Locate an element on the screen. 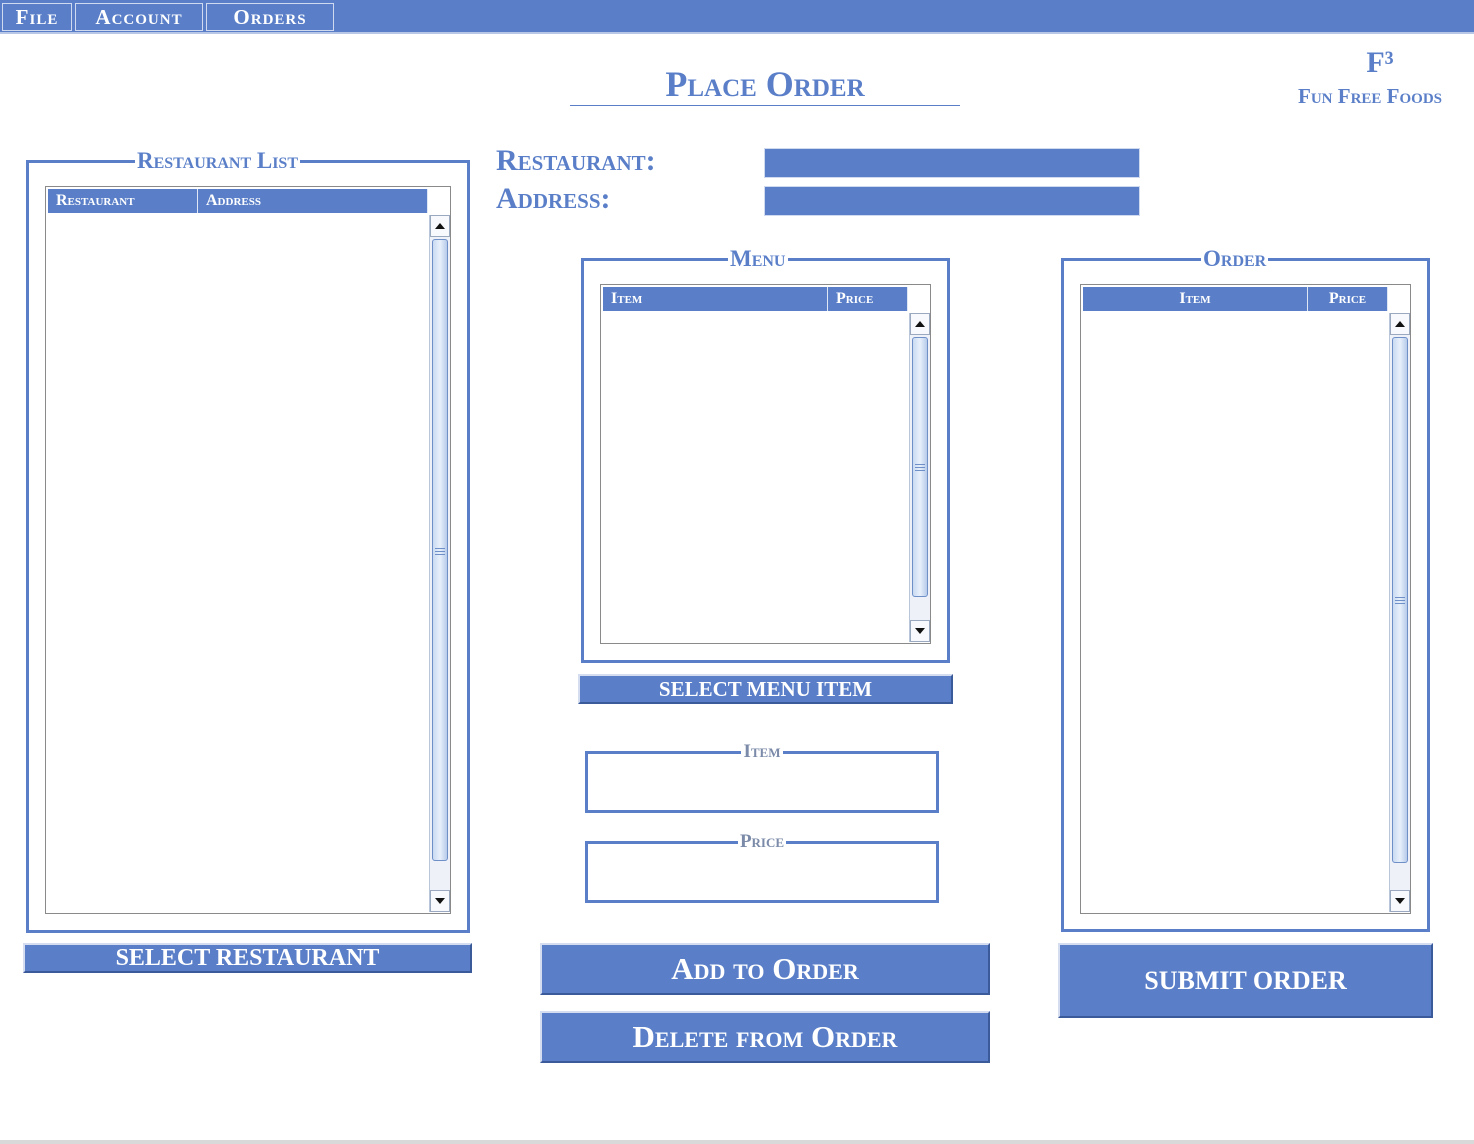 This screenshot has width=1474, height=1144. address-field is located at coordinates (952, 201).